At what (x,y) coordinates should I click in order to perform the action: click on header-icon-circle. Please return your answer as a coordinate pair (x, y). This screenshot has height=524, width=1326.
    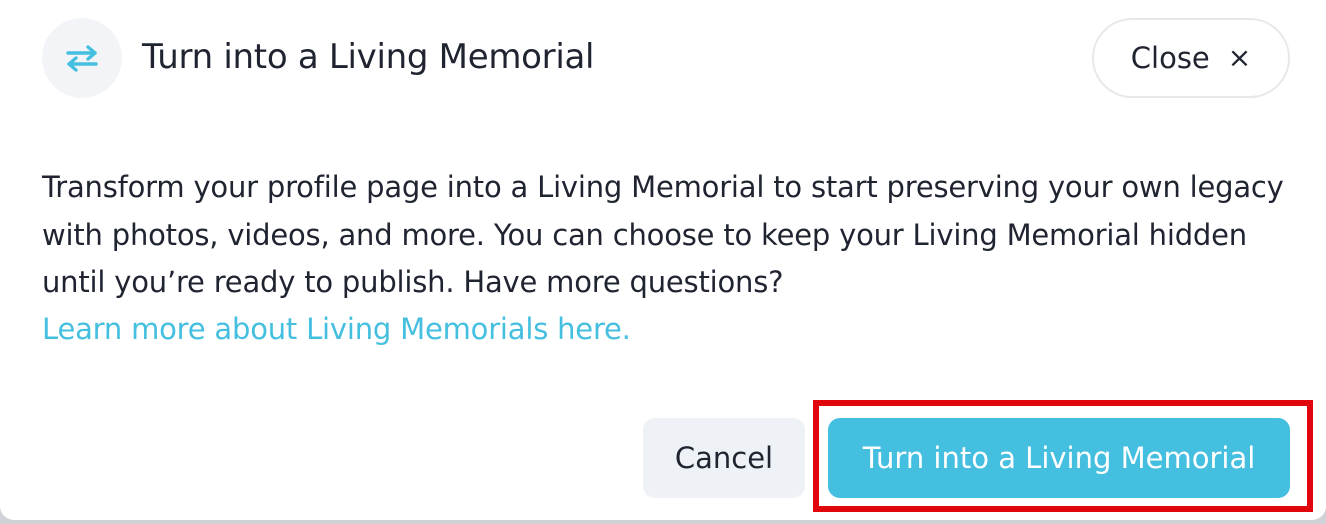
    Looking at the image, I should click on (82, 58).